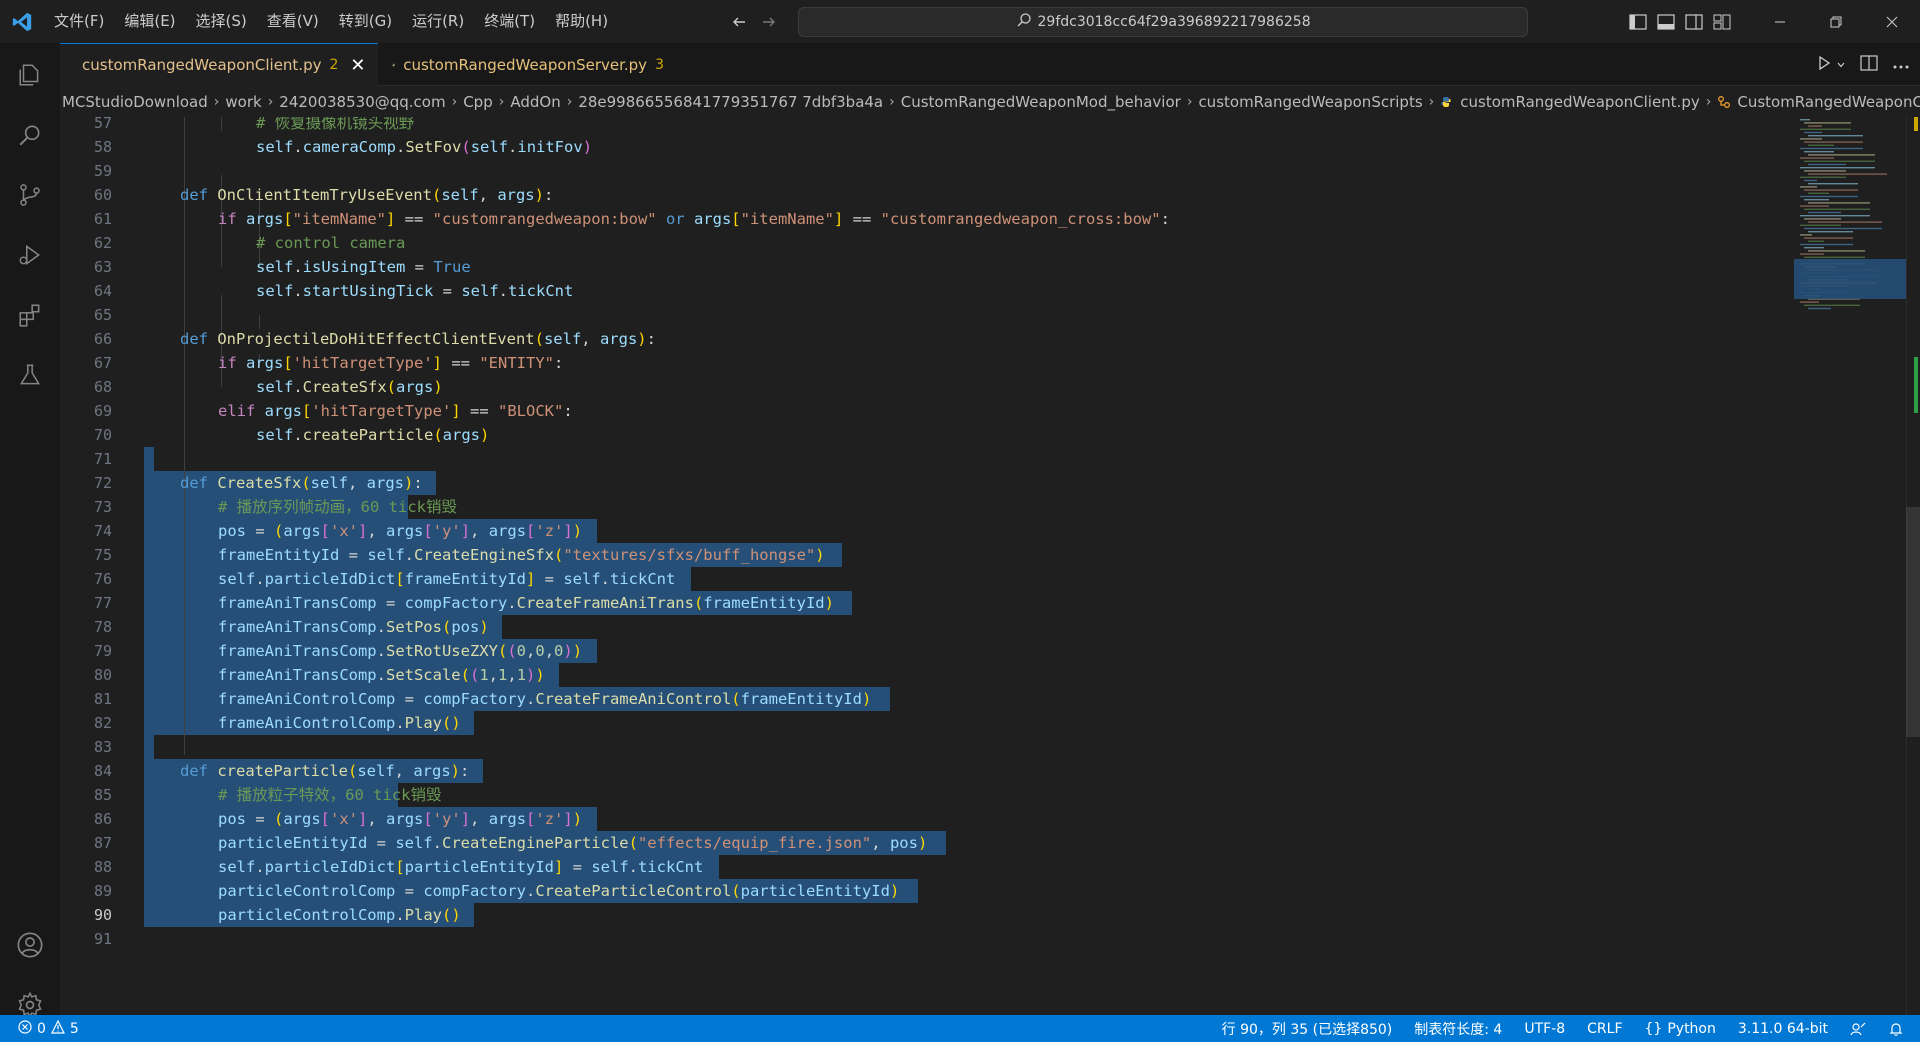  What do you see at coordinates (219, 64) in the screenshot?
I see `tab-client-file: customRangedWeaponClient.py 2 ✕` at bounding box center [219, 64].